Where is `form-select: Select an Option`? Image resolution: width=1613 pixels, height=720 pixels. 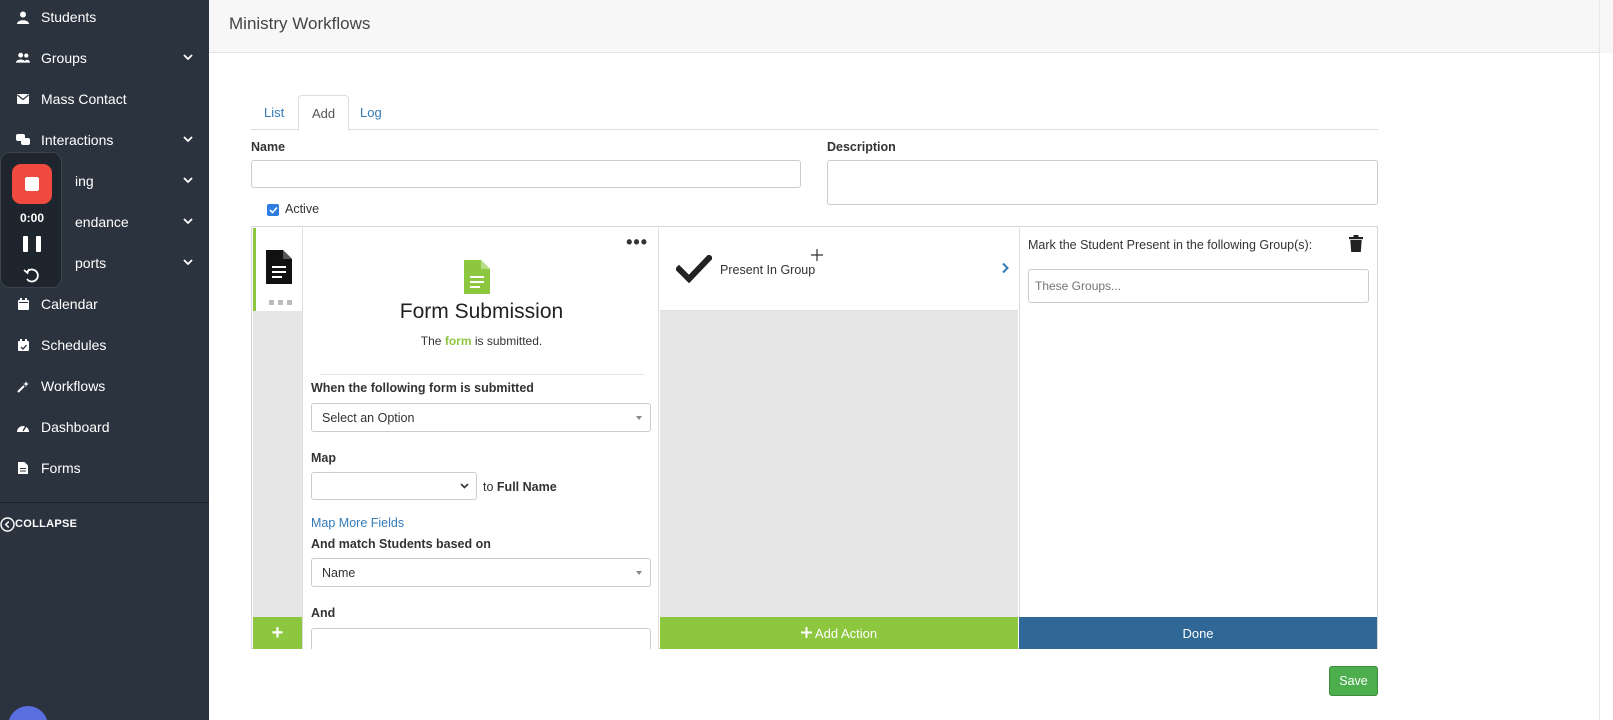 form-select: Select an Option is located at coordinates (481, 417).